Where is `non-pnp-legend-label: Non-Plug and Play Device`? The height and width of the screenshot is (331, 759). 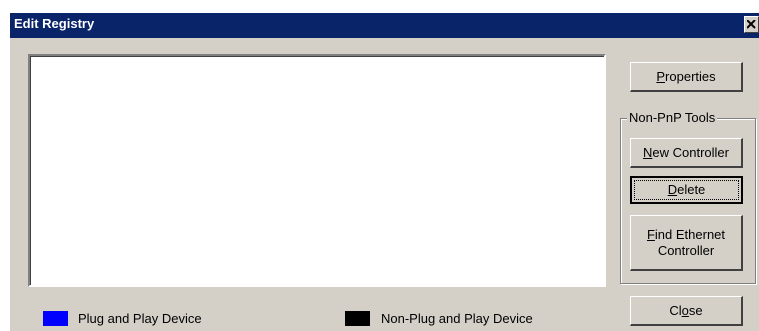
non-pnp-legend-label: Non-Plug and Play Device is located at coordinates (457, 318).